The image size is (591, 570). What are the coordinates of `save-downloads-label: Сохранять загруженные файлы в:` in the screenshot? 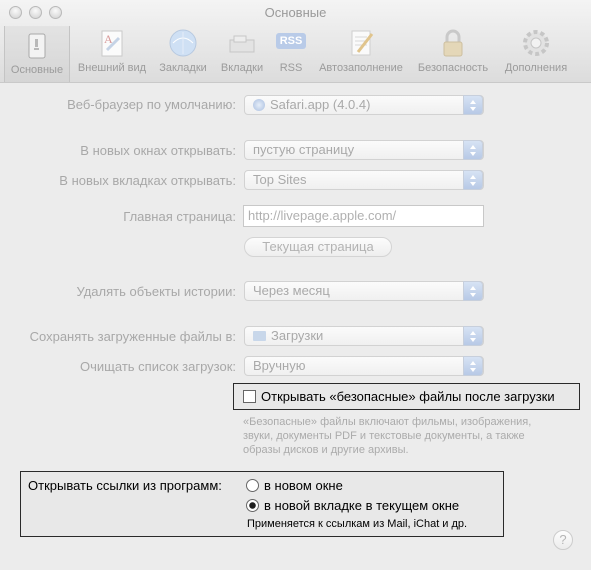 It's located at (132, 336).